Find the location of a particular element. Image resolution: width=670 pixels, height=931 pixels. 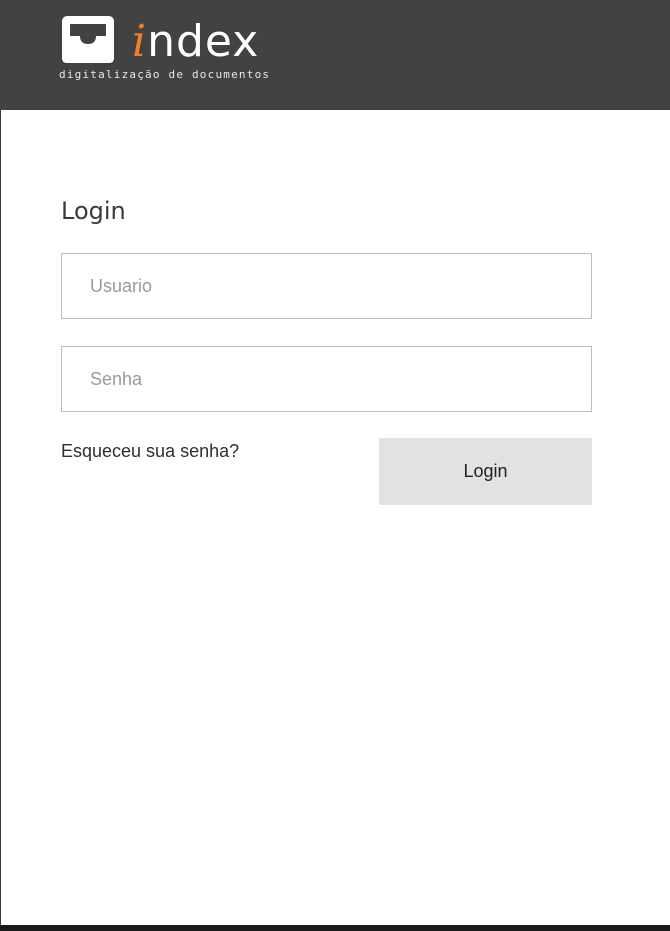

brand-wordmark-accent: i is located at coordinates (140, 41).